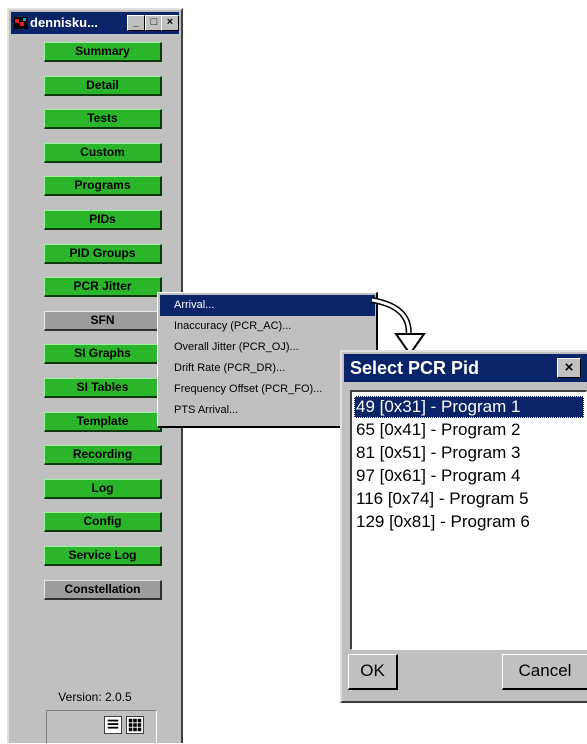  What do you see at coordinates (103, 590) in the screenshot?
I see `nav-button-constellation: Constellation` at bounding box center [103, 590].